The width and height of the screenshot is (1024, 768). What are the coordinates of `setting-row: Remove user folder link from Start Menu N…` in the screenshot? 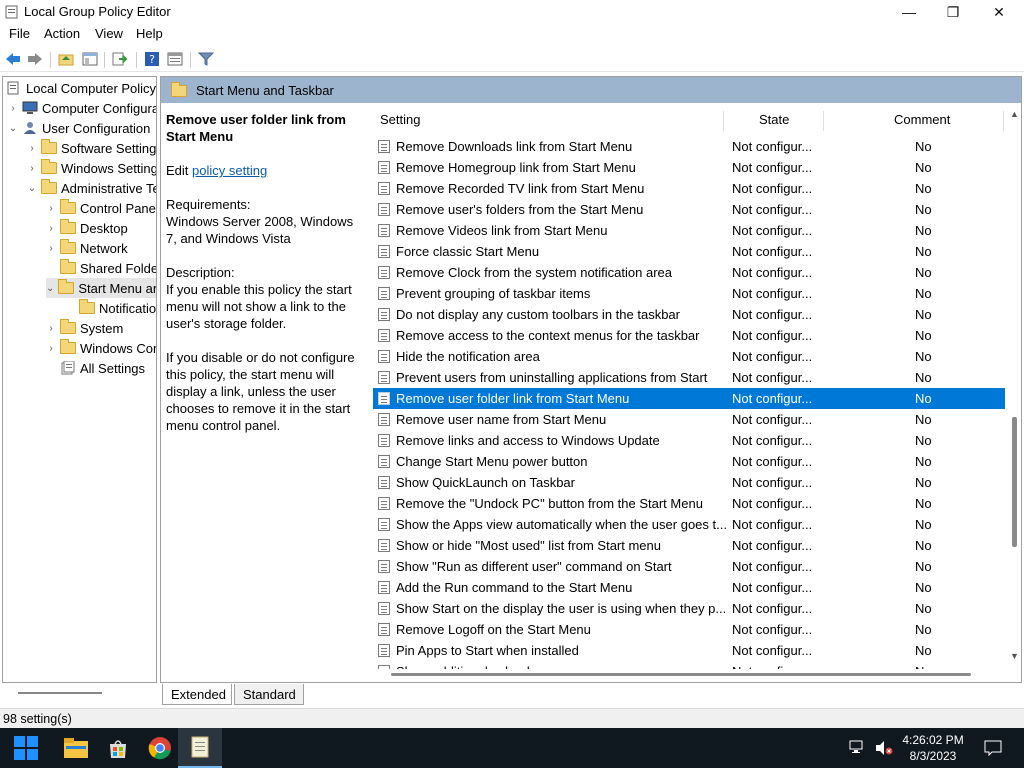 It's located at (689, 398).